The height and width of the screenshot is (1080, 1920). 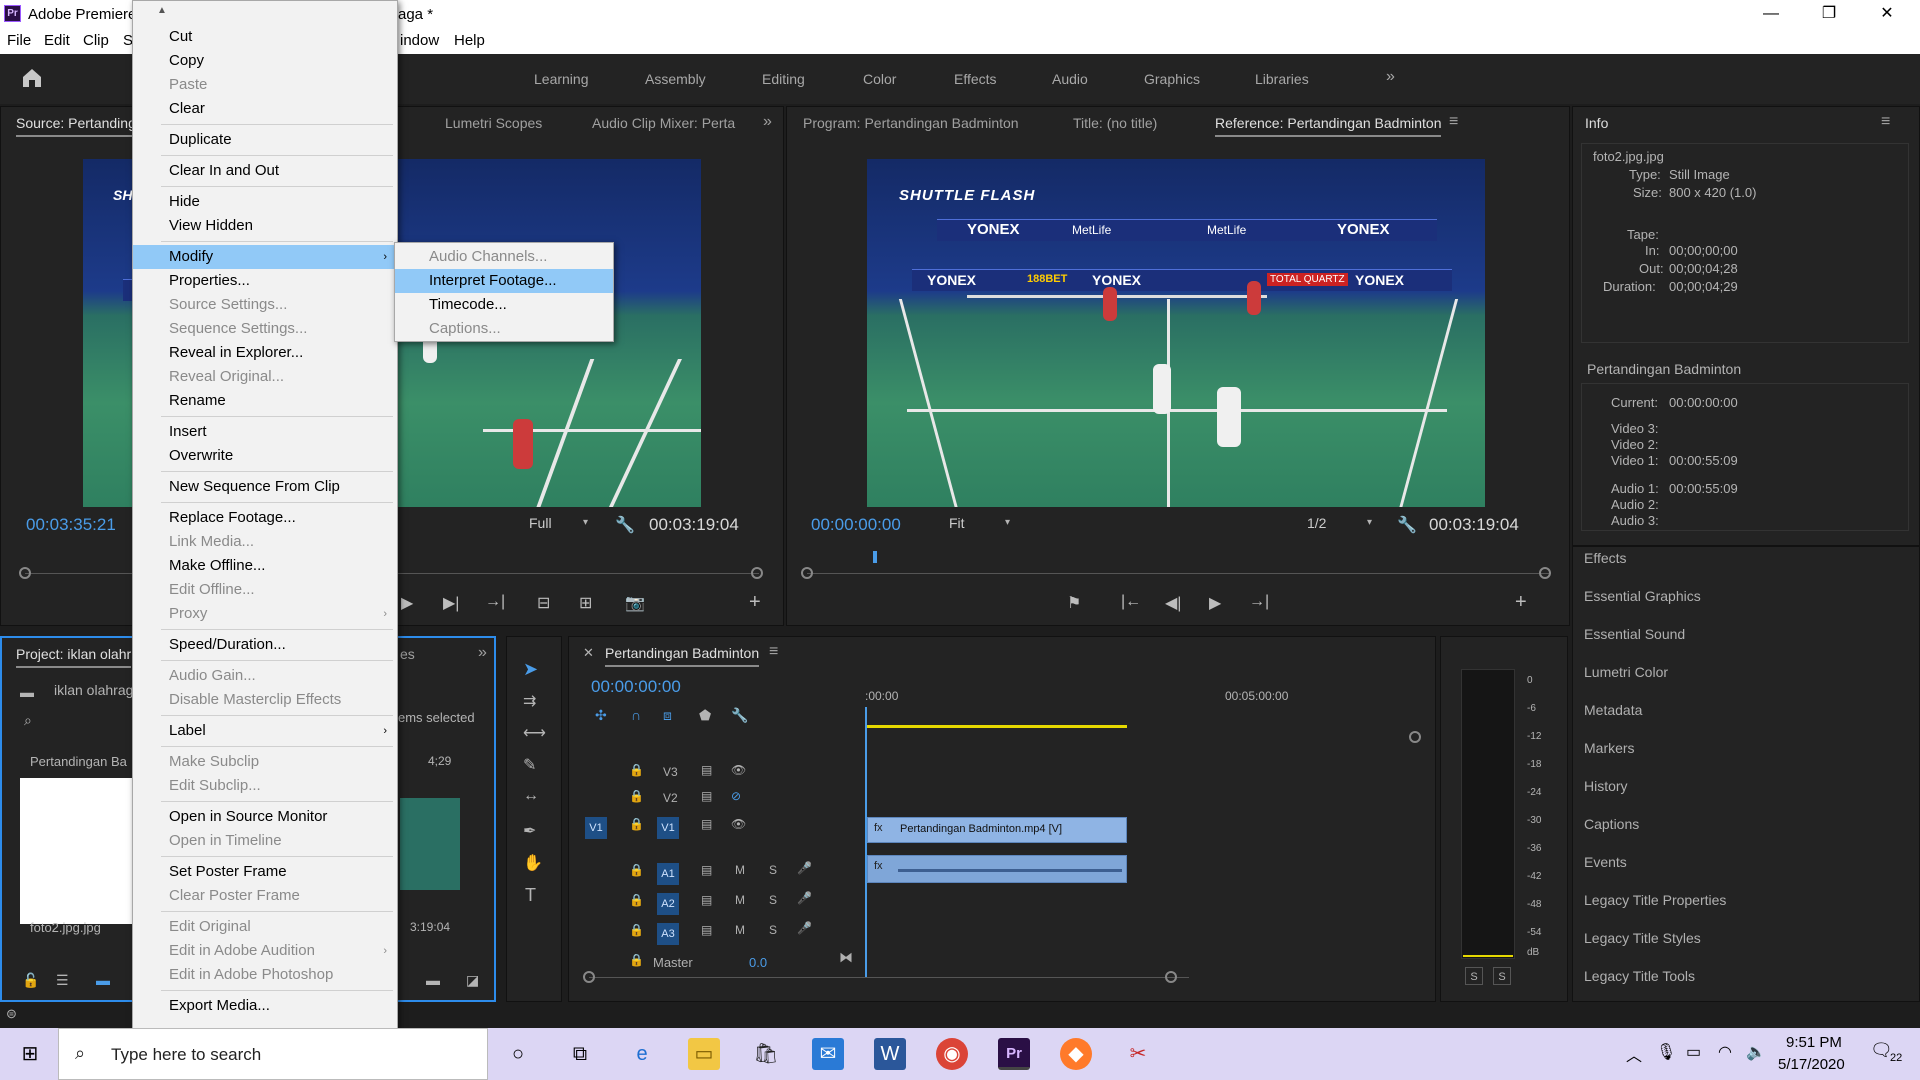 I want to click on program-playhead, so click(x=875, y=557).